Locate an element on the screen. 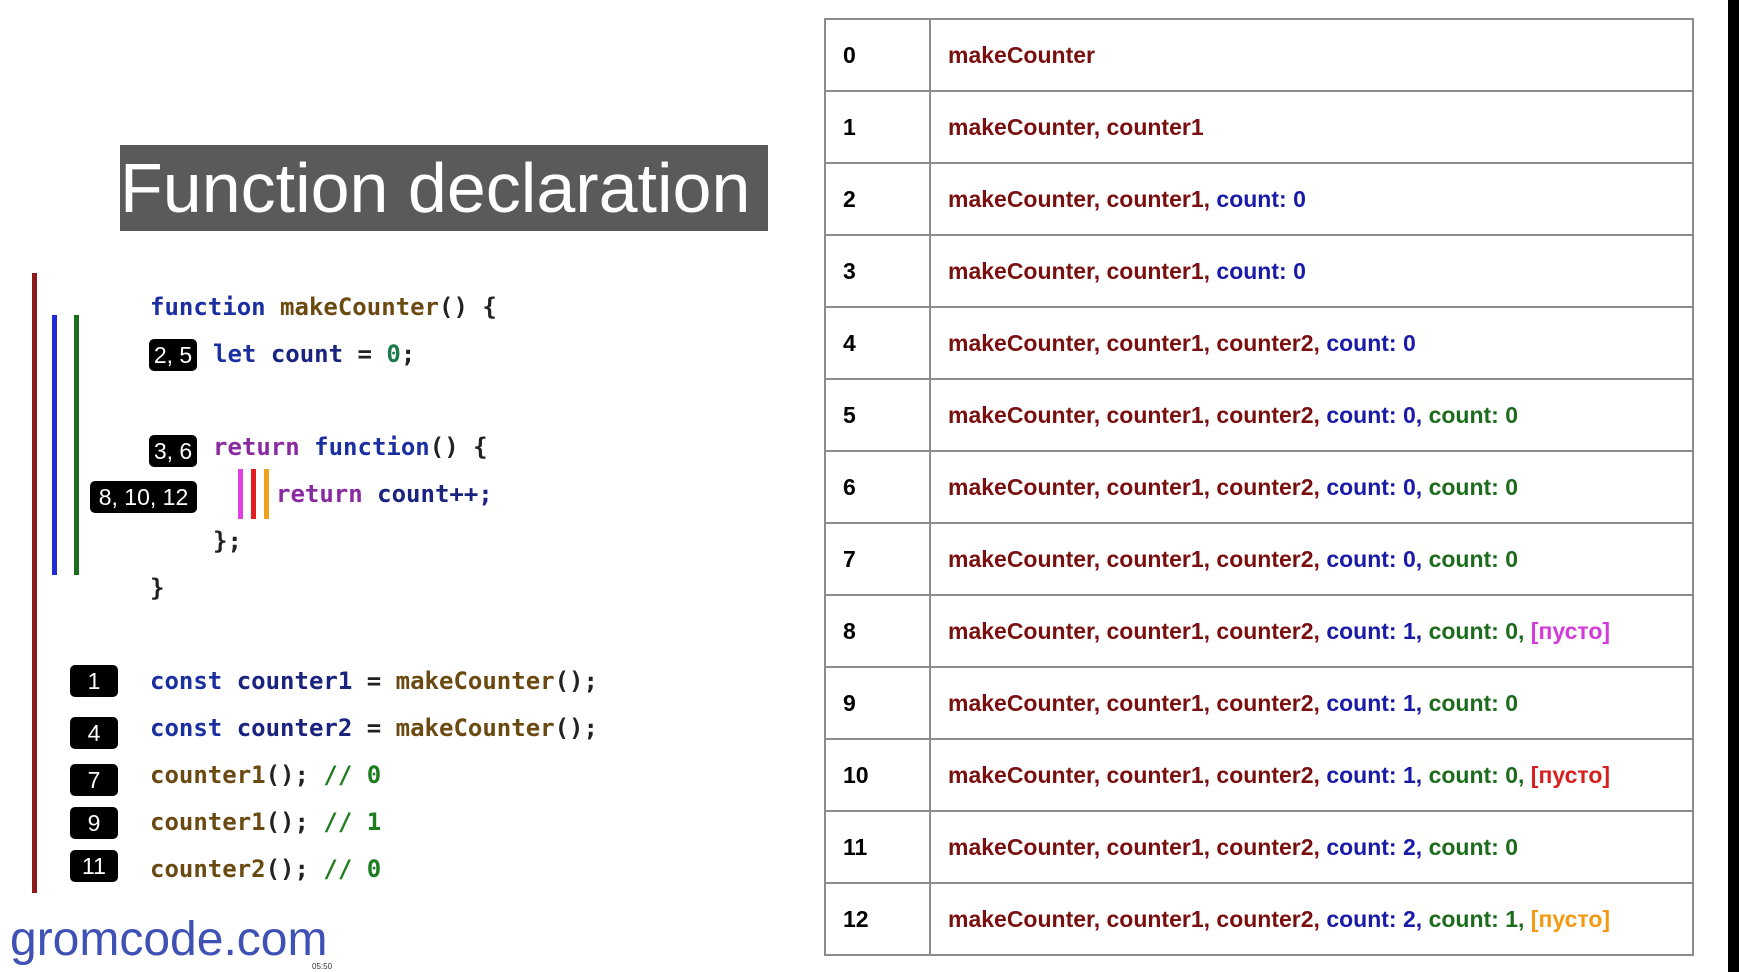 The height and width of the screenshot is (972, 1739). code-line-10: counter1(); // 1 is located at coordinates (265, 822).